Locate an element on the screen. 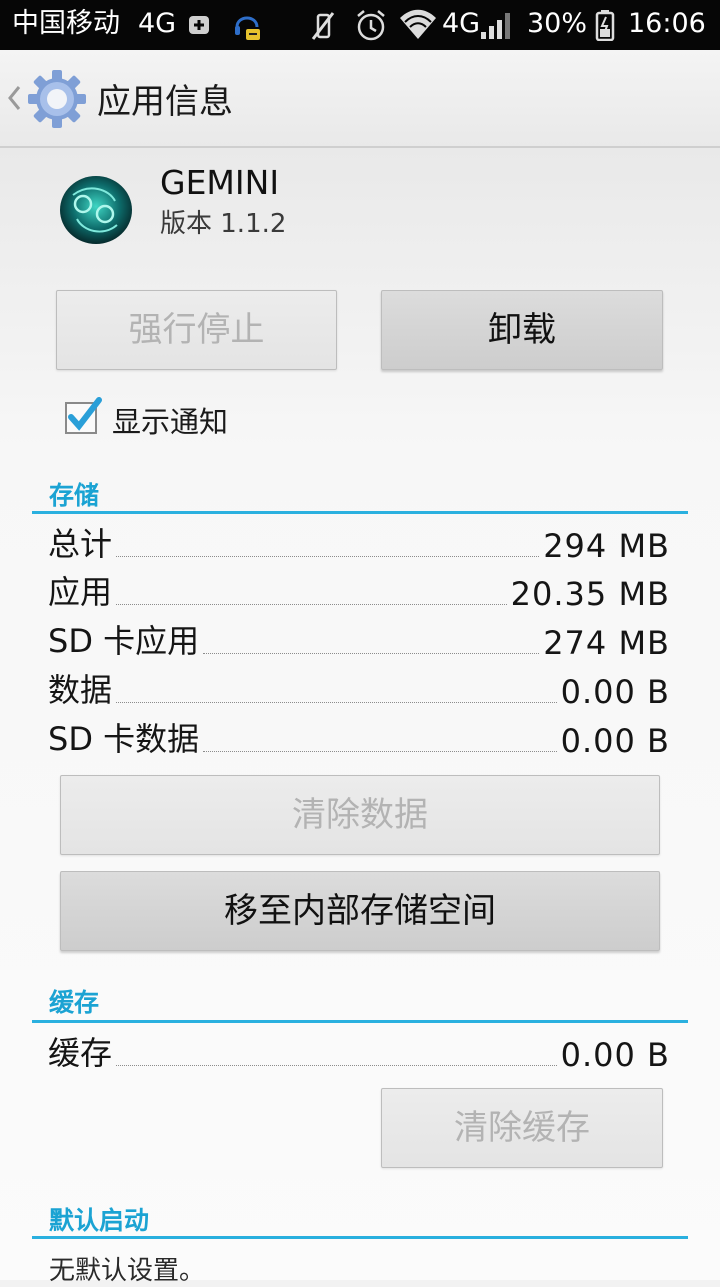 The height and width of the screenshot is (1287, 720). storage-row-label: 应用 is located at coordinates (80, 592).